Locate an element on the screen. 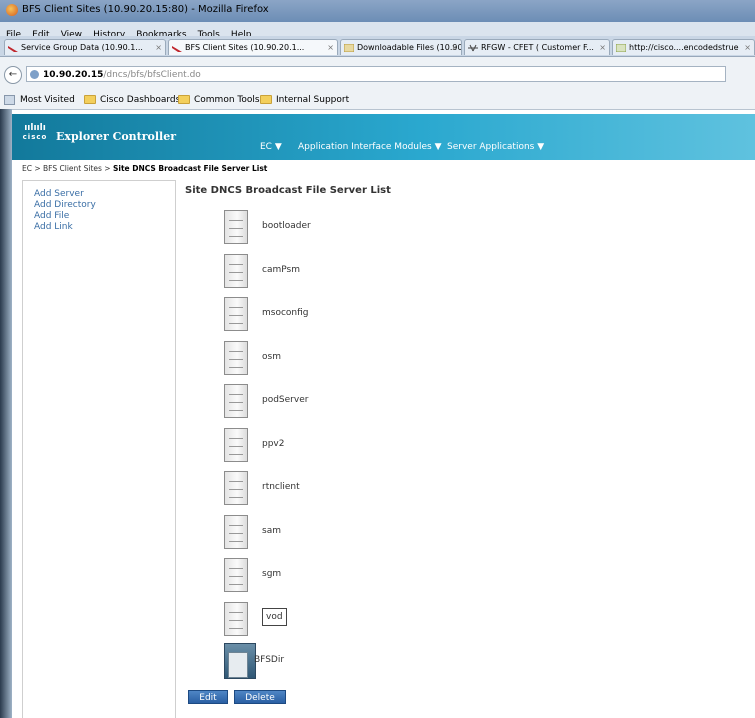  add-file-link: Add File is located at coordinates (104, 216).